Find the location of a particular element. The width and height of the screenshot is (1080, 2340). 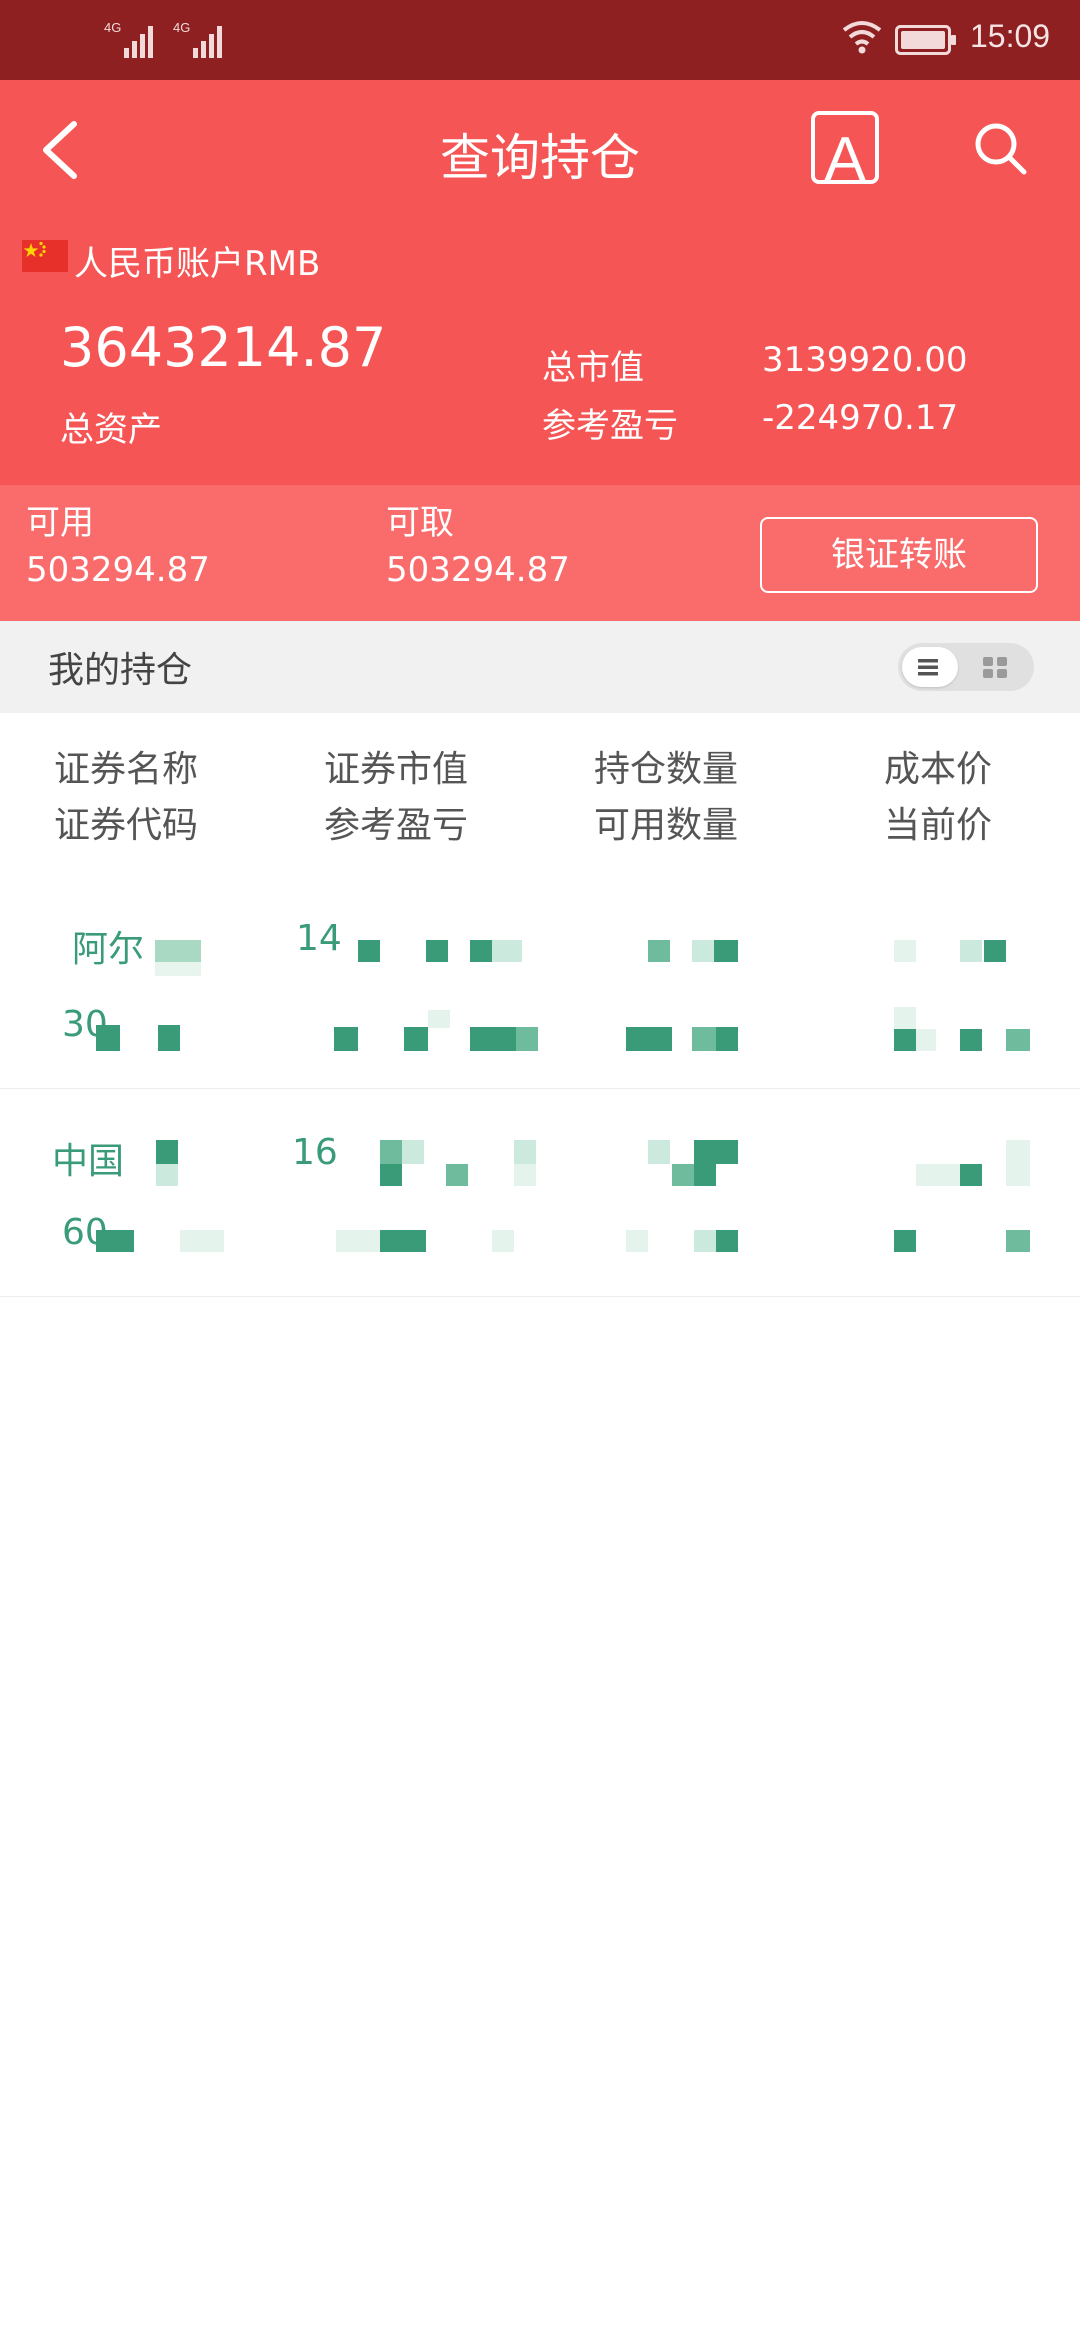

font-size-icon: A is located at coordinates (845, 147).